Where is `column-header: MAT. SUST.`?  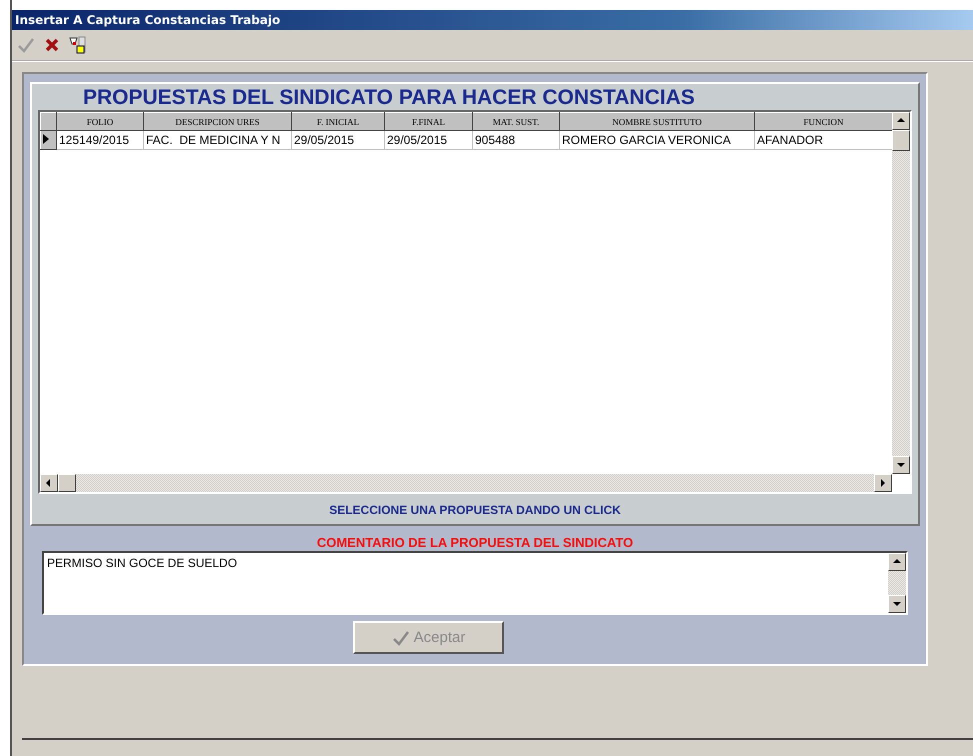 column-header: MAT. SUST. is located at coordinates (516, 121).